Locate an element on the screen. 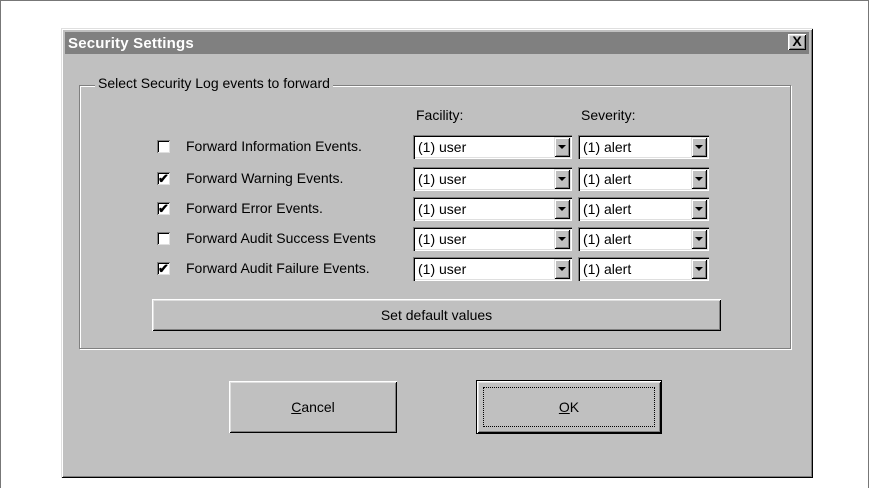  information-label: Forward Information Events. is located at coordinates (274, 146).